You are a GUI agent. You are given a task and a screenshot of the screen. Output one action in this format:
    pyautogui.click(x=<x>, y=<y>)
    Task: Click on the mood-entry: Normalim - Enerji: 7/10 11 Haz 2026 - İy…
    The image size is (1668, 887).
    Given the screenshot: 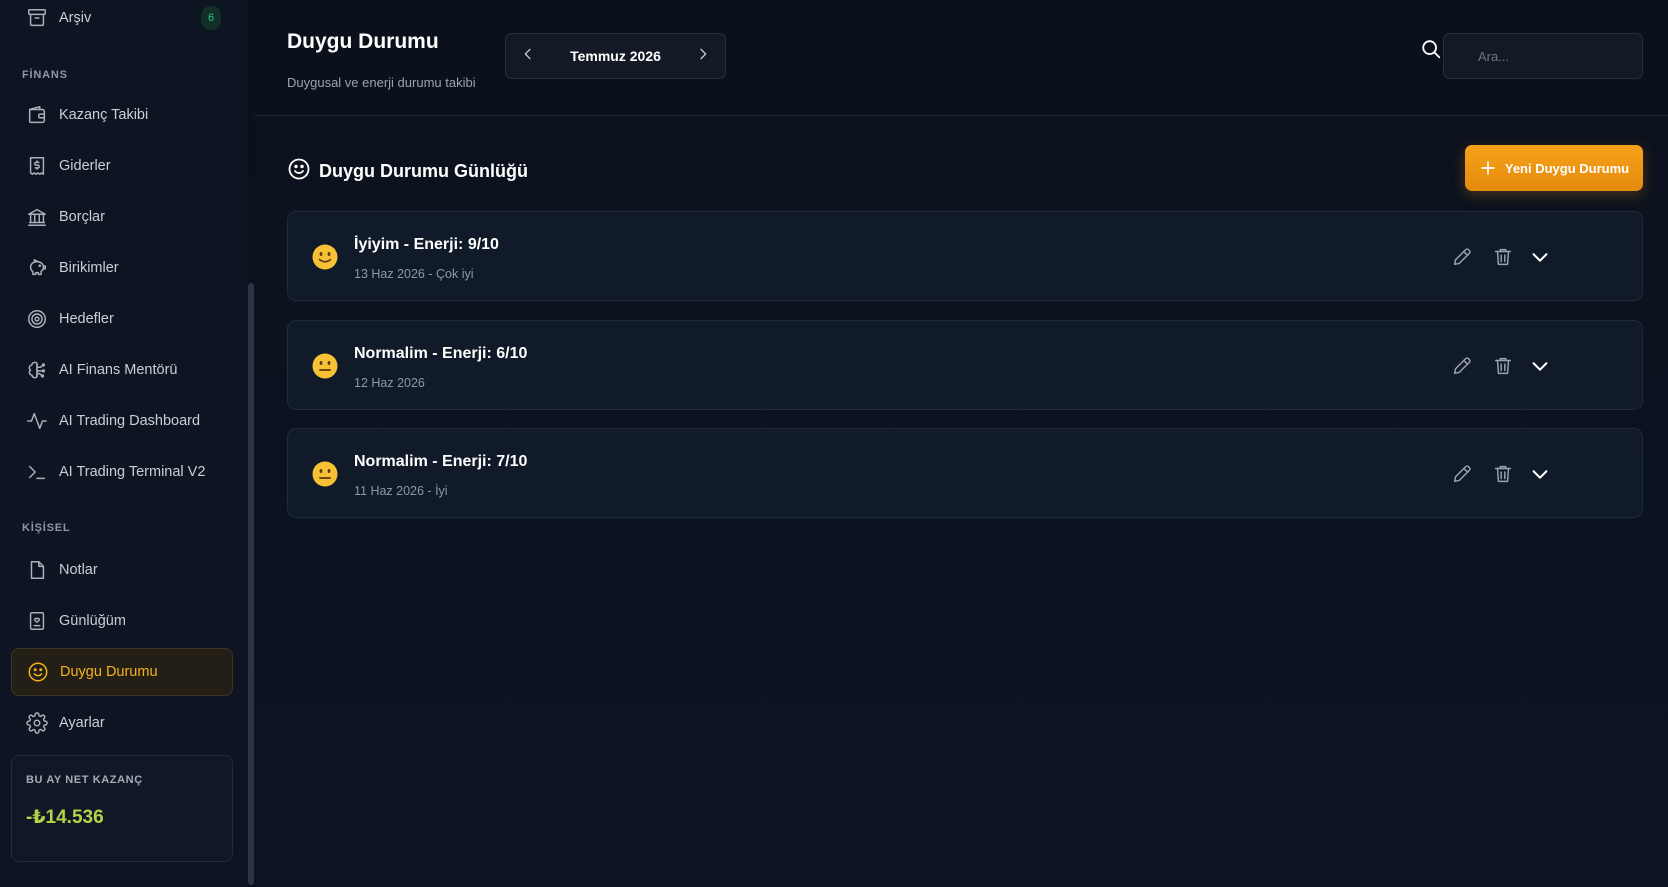 What is the action you would take?
    pyautogui.click(x=965, y=473)
    